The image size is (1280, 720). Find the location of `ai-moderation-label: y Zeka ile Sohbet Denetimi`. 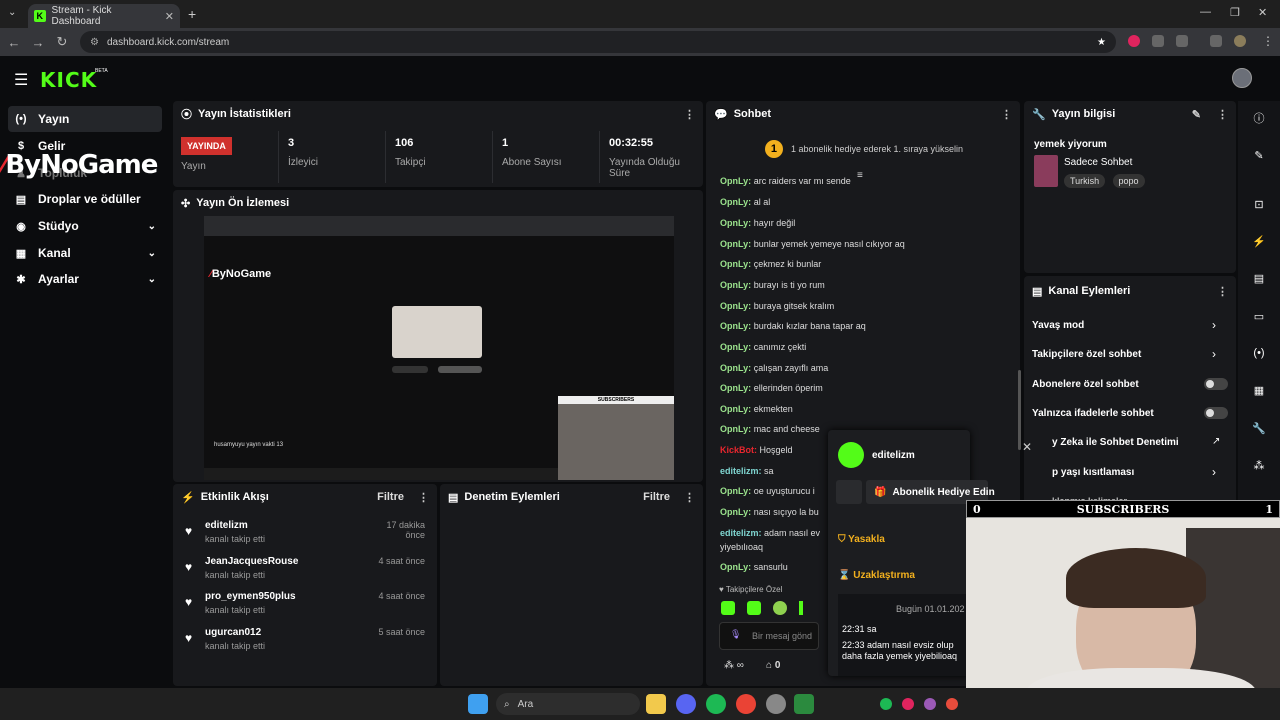

ai-moderation-label: y Zeka ile Sohbet Denetimi is located at coordinates (1115, 442).